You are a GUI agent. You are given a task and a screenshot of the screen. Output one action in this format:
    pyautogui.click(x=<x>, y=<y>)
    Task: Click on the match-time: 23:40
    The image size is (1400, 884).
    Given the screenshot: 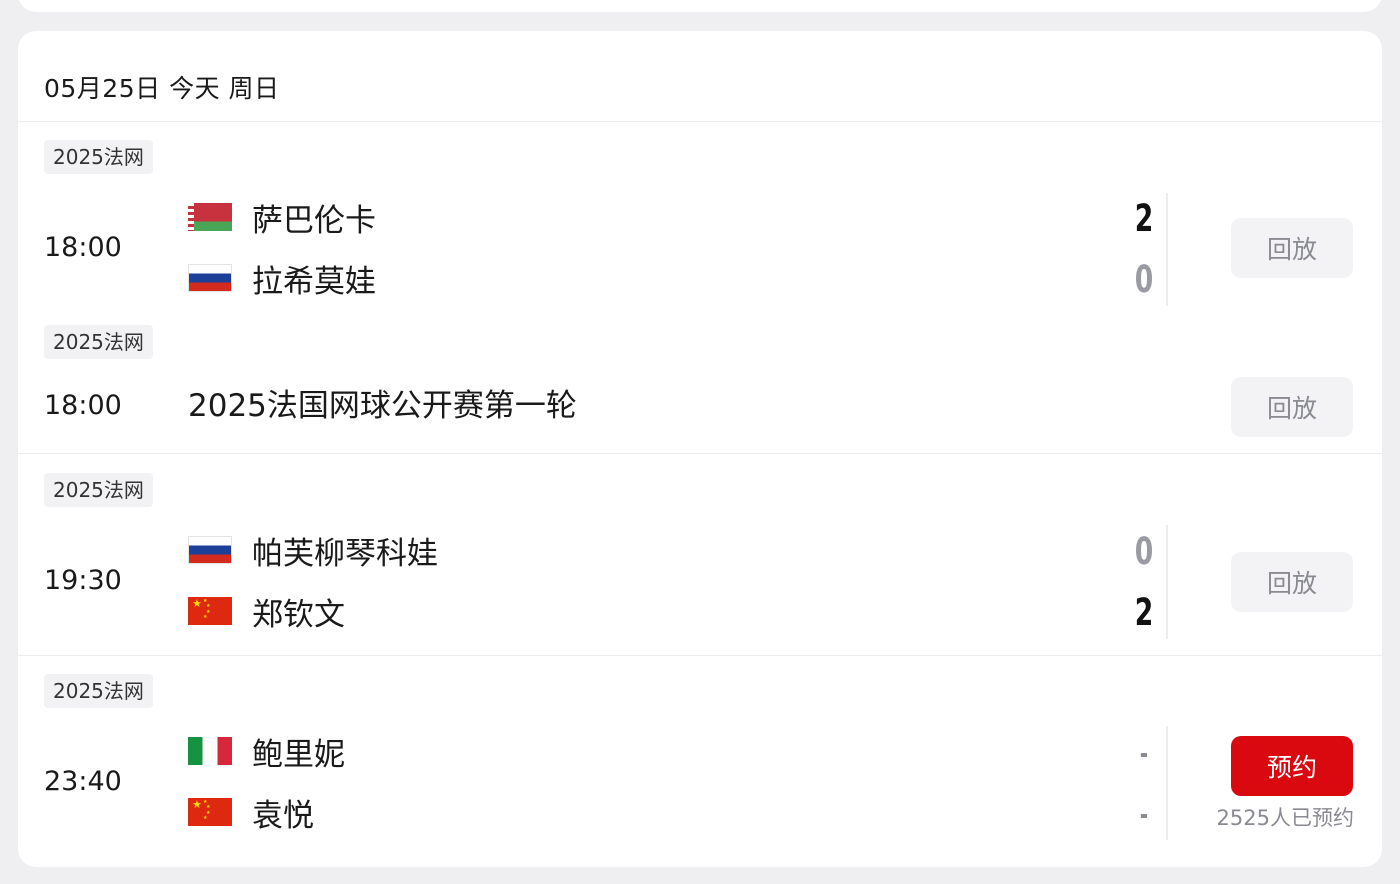 What is the action you would take?
    pyautogui.click(x=83, y=781)
    